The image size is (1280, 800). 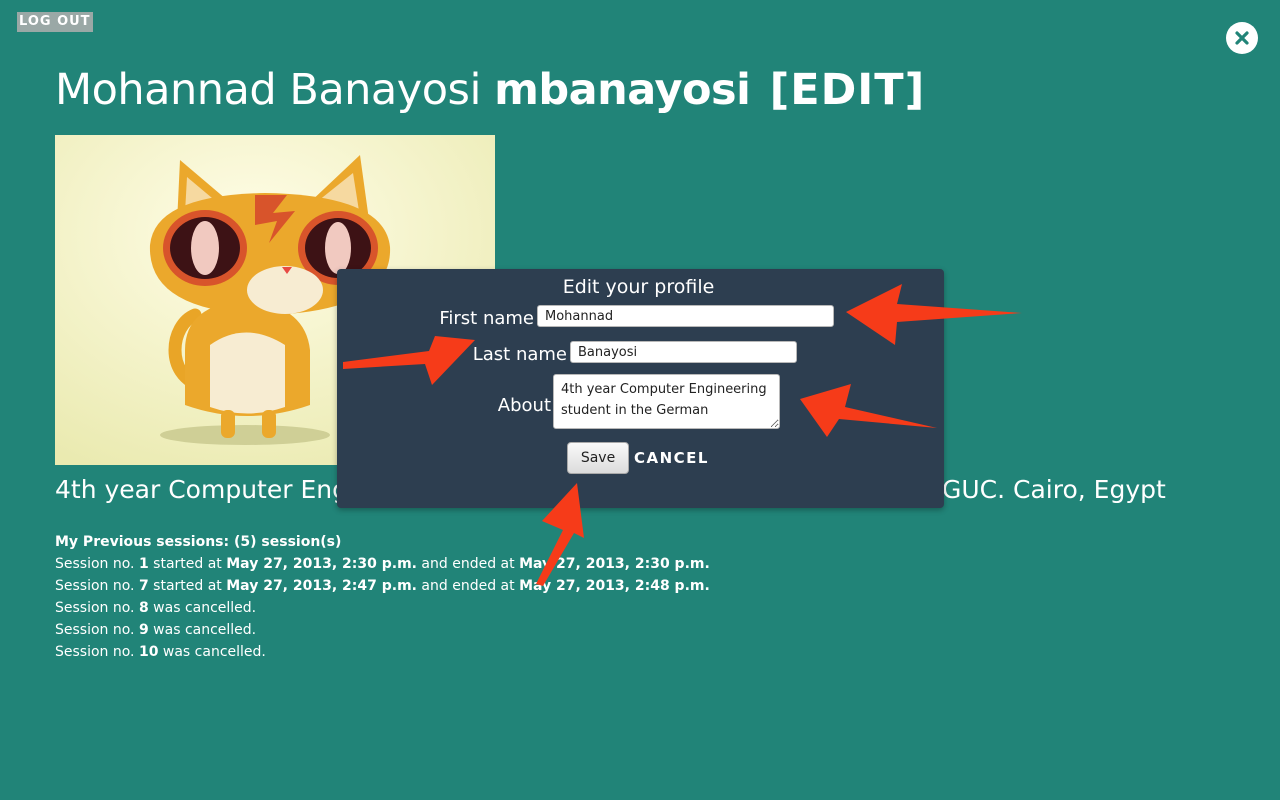 What do you see at coordinates (614, 586) in the screenshot?
I see `session-end: May 27, 2013, 2:48 p.m.` at bounding box center [614, 586].